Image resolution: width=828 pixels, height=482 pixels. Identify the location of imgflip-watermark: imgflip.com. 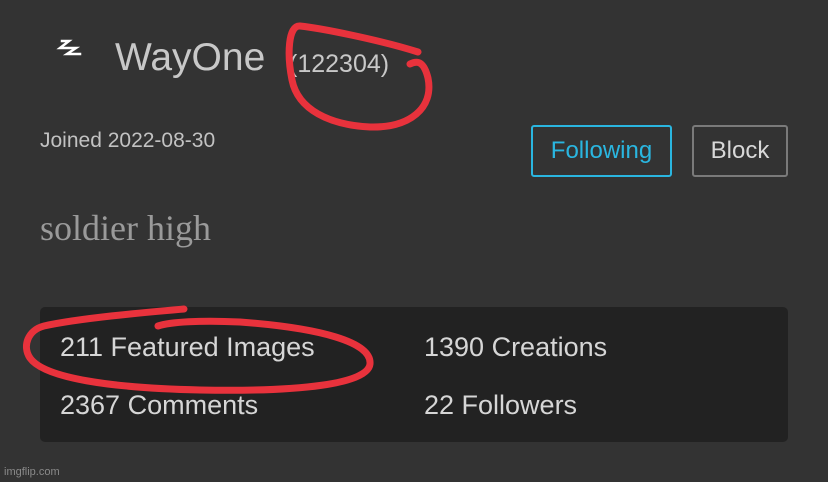
(32, 472).